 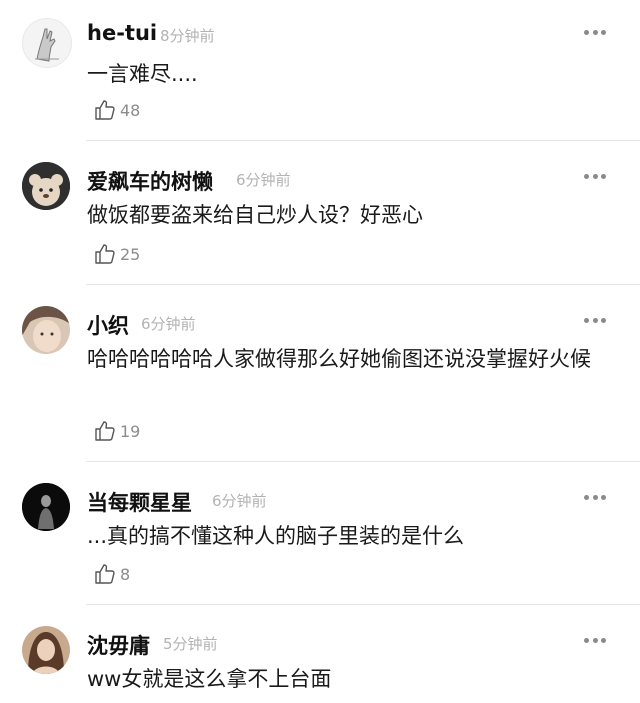 I want to click on like-button: 19, so click(x=116, y=431).